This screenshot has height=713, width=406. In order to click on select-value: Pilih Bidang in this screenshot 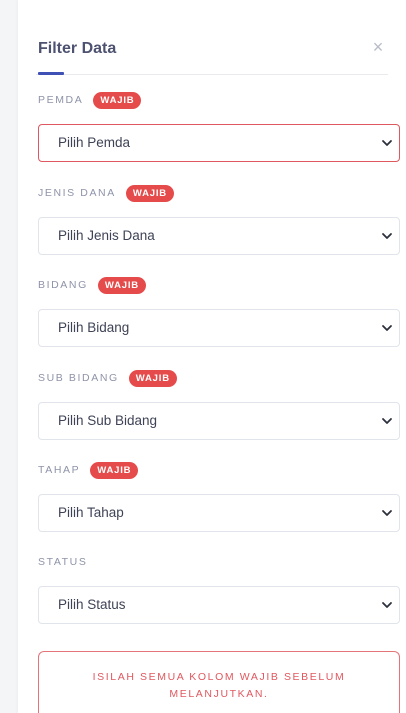, I will do `click(94, 327)`.